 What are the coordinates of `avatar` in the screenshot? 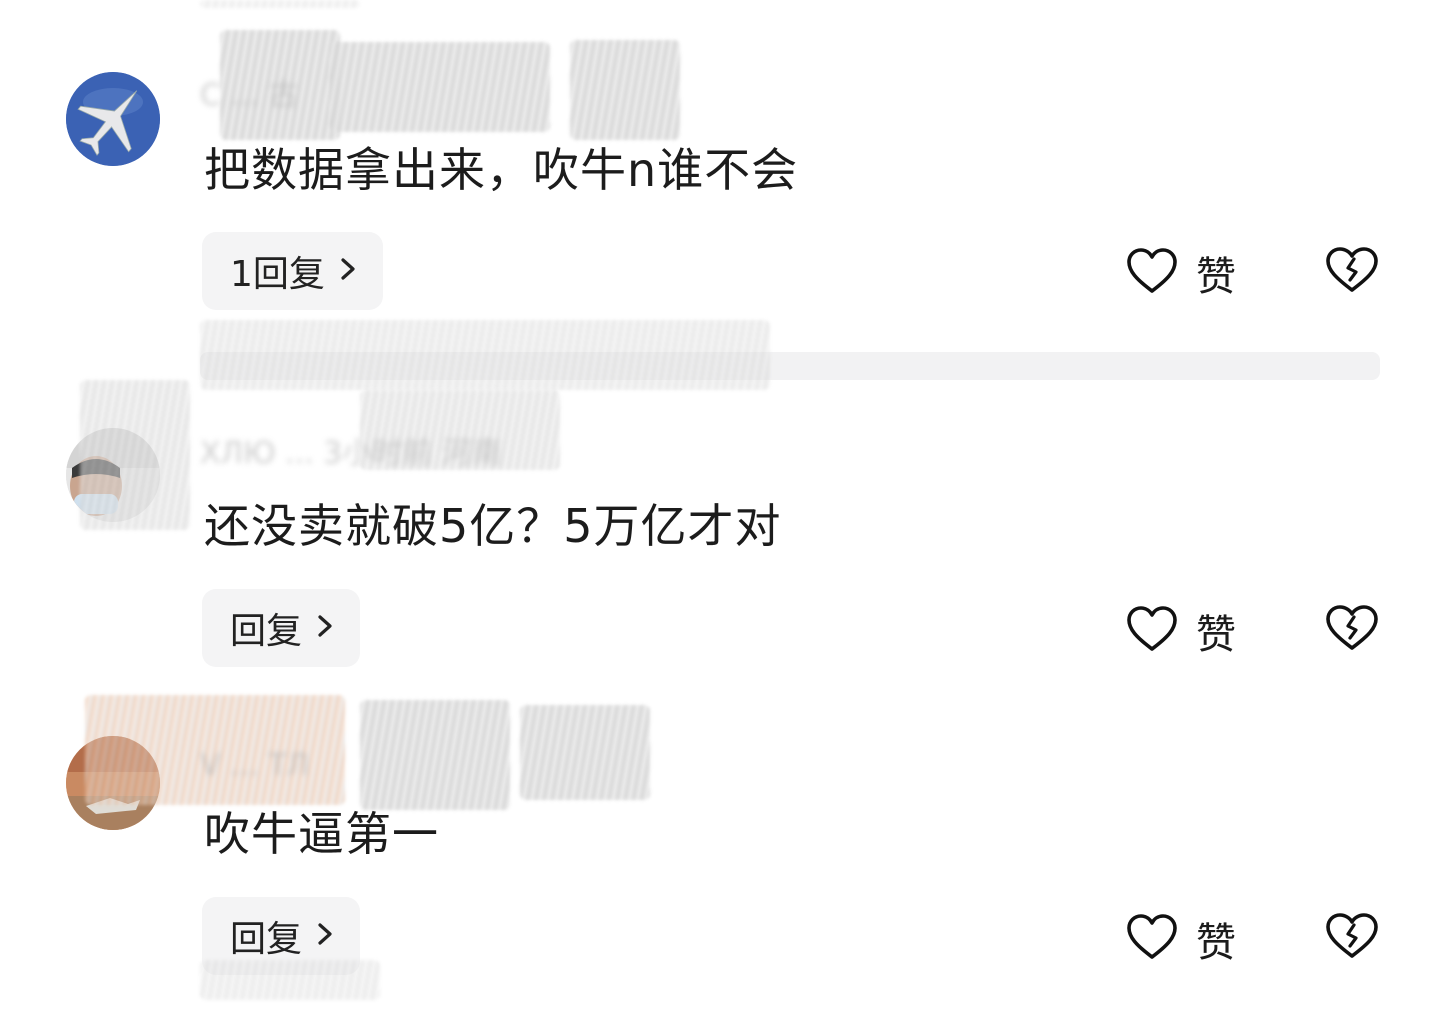 It's located at (113, 119).